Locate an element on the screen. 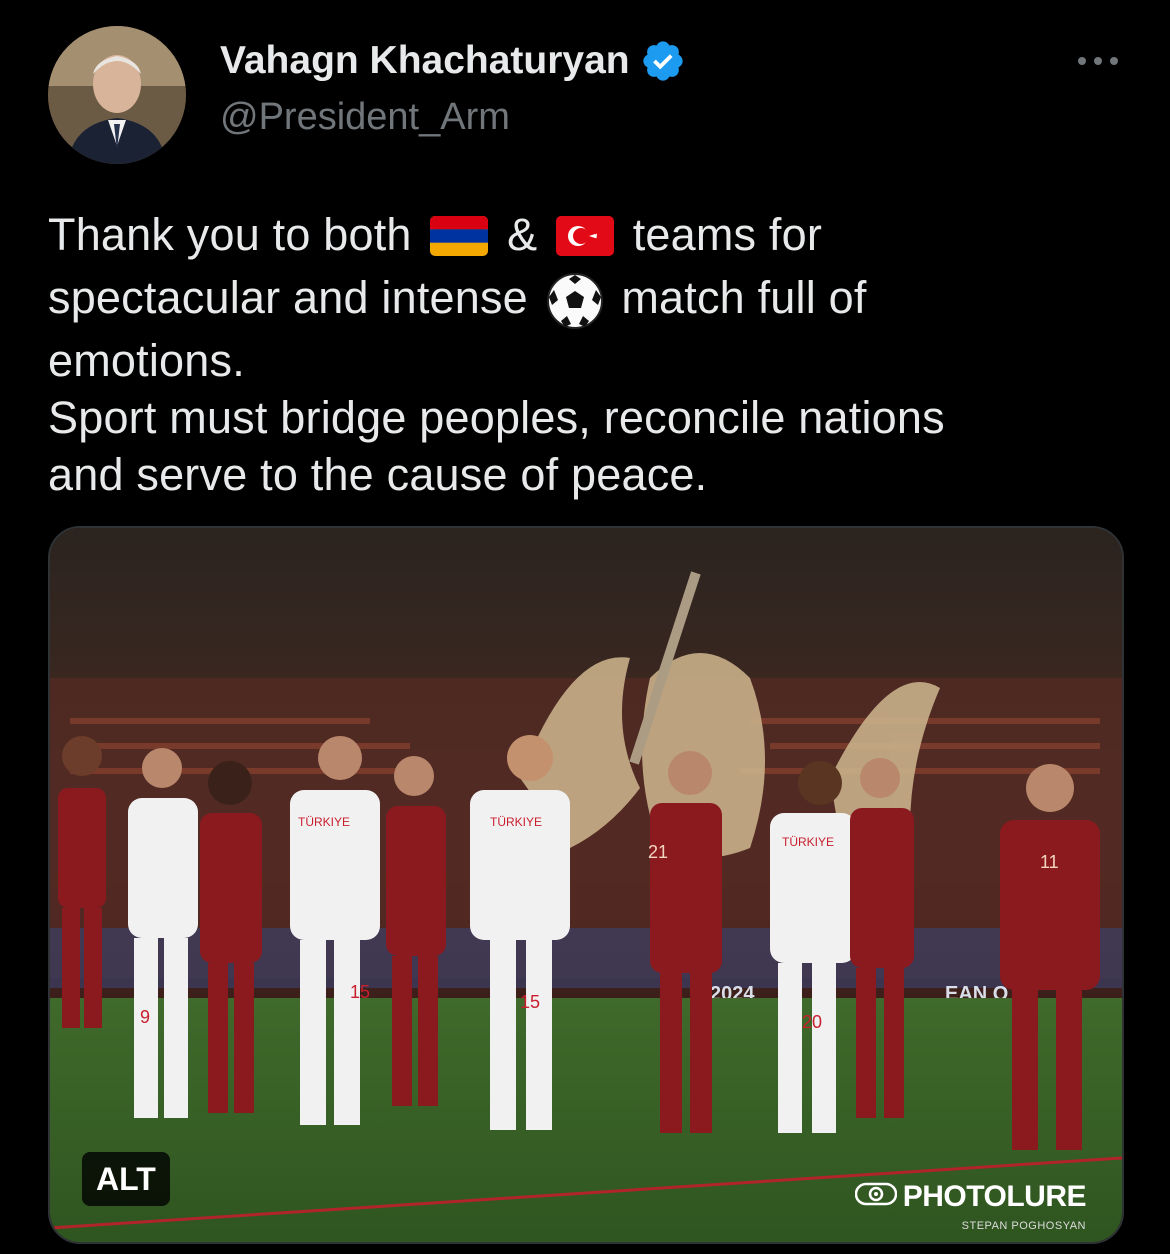 The height and width of the screenshot is (1254, 1170). tweet-line-1: Thank you to both & teams for is located at coordinates (588, 237).